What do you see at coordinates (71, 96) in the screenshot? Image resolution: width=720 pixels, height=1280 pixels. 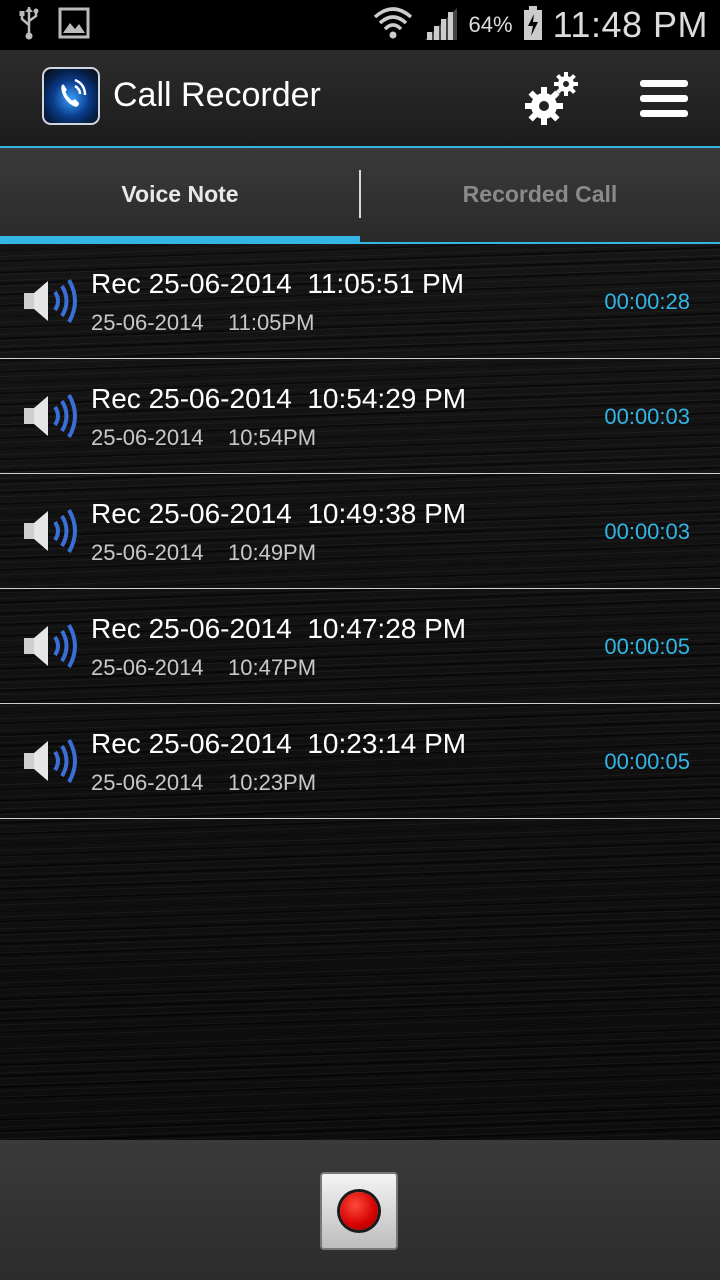 I see `app-logo-icon` at bounding box center [71, 96].